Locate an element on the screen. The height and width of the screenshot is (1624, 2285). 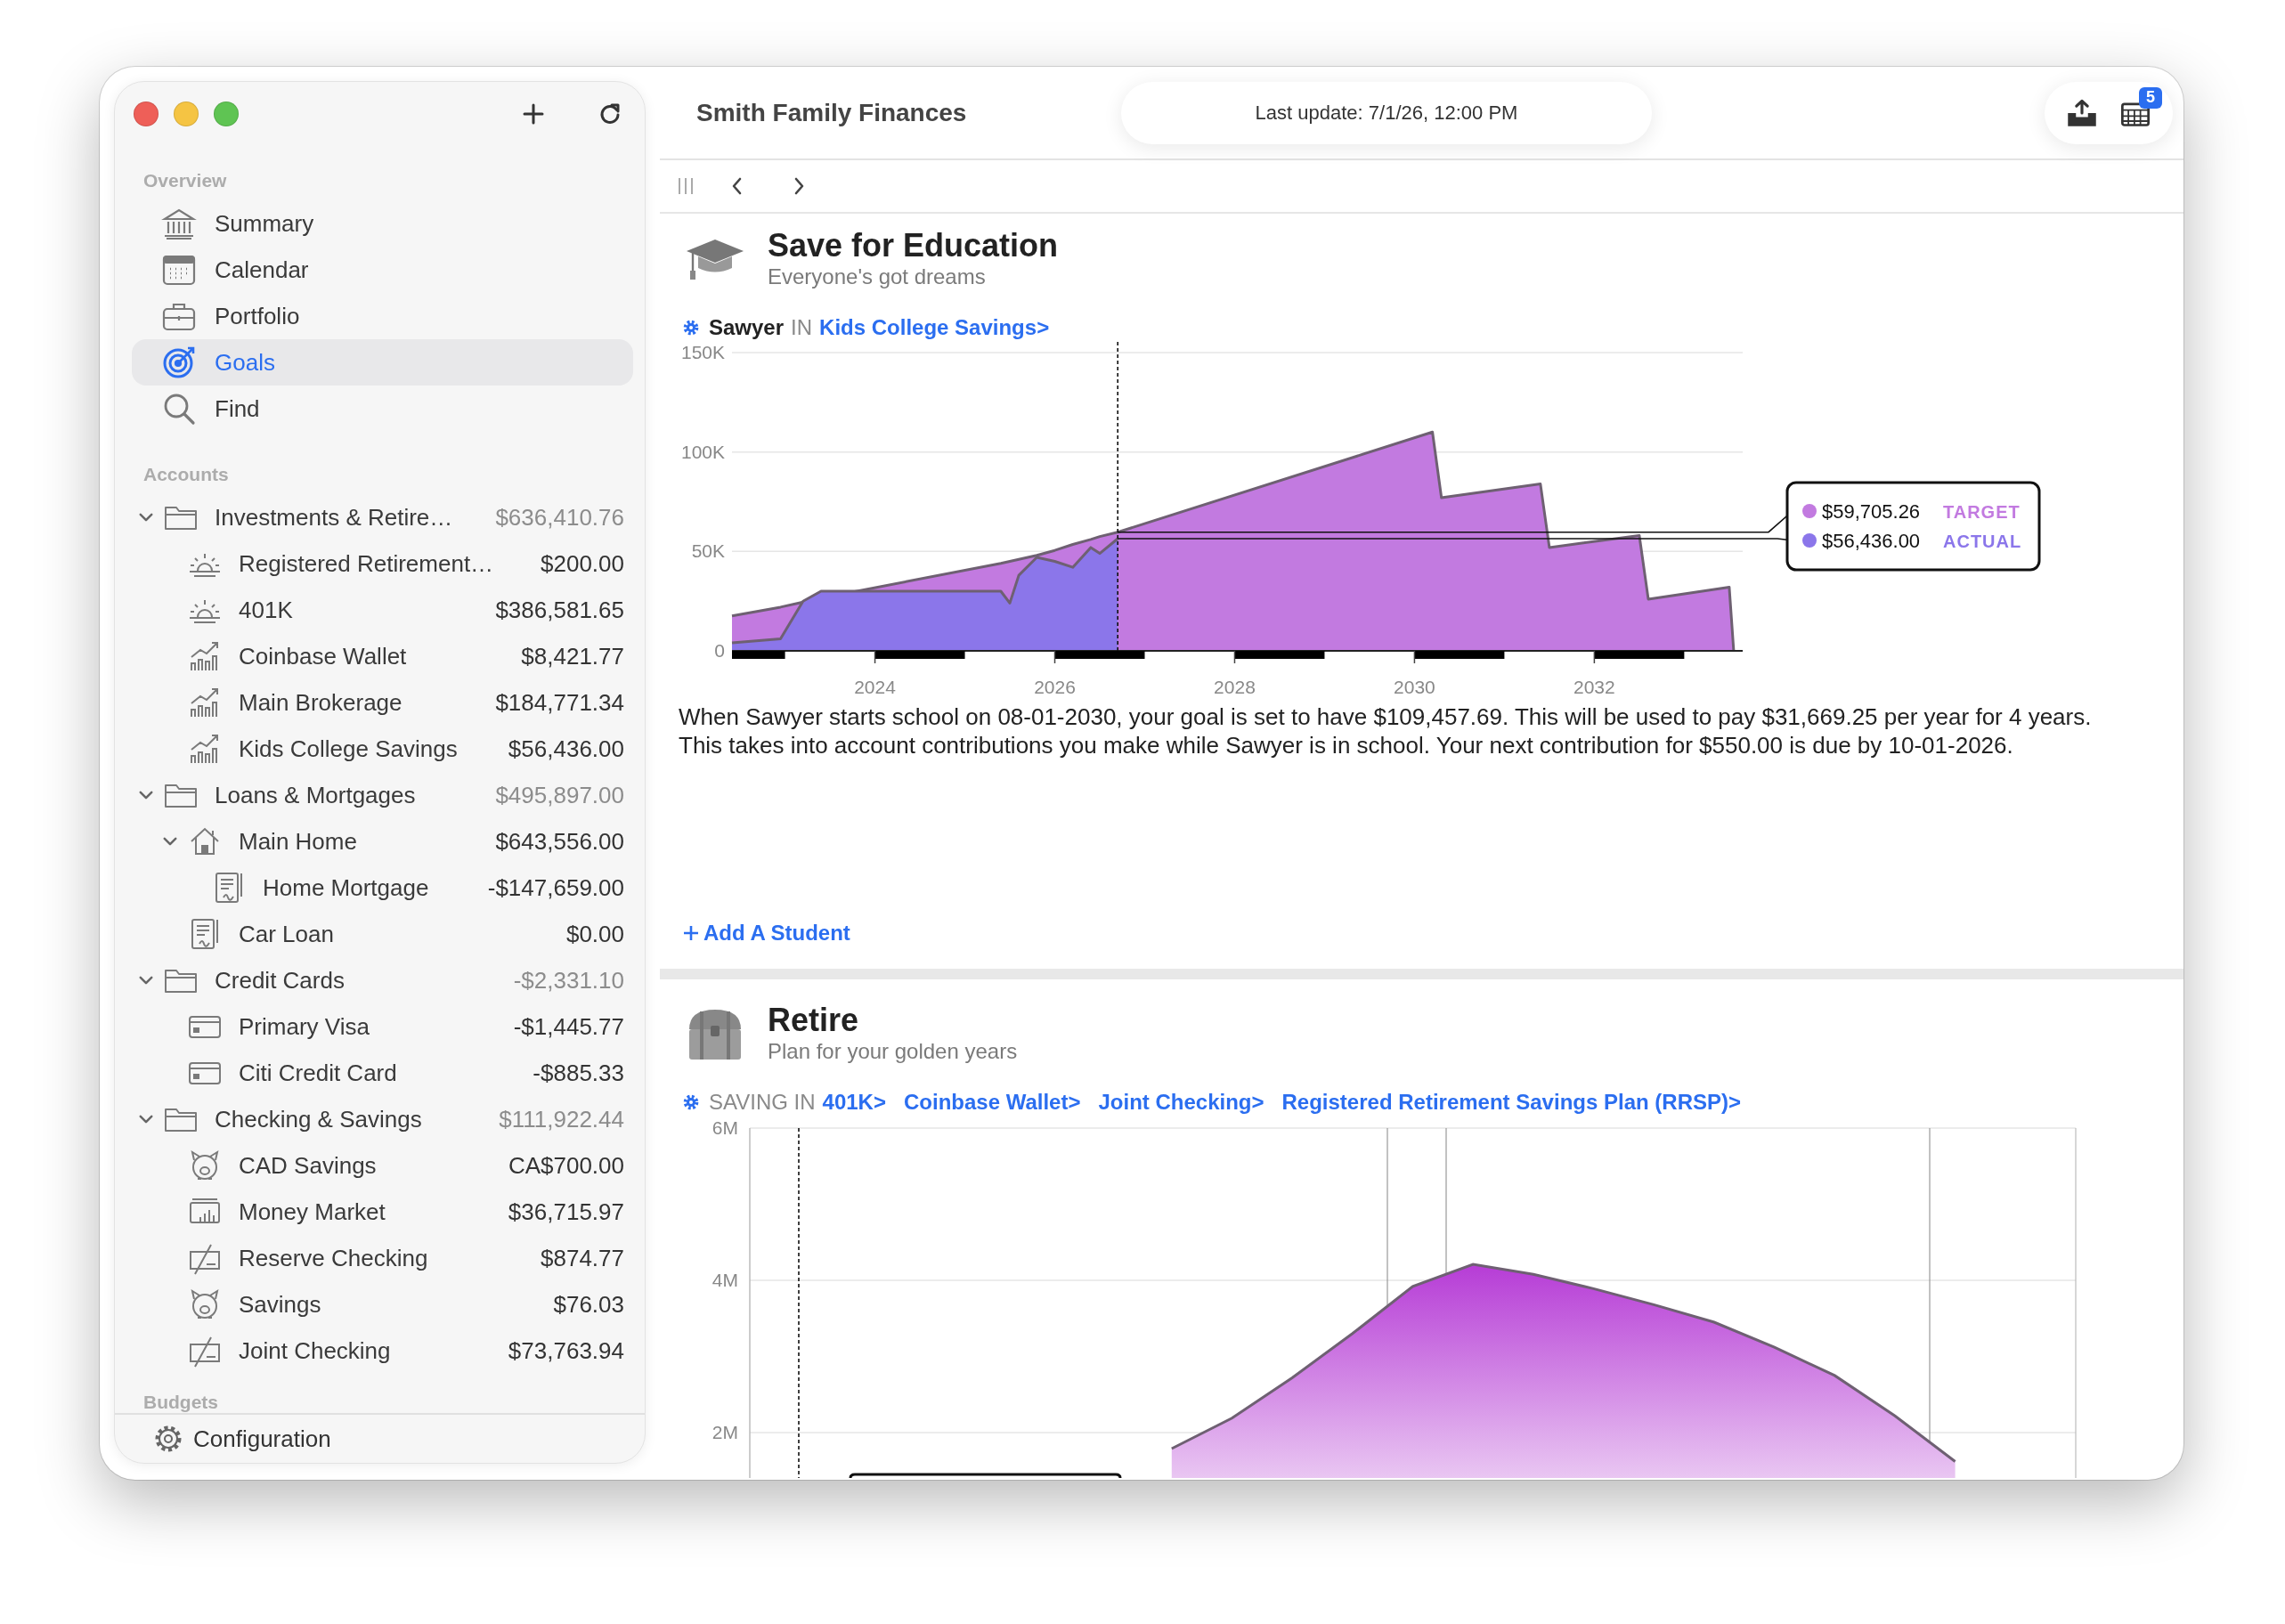
sidebar-item: Summary is located at coordinates (382, 223).